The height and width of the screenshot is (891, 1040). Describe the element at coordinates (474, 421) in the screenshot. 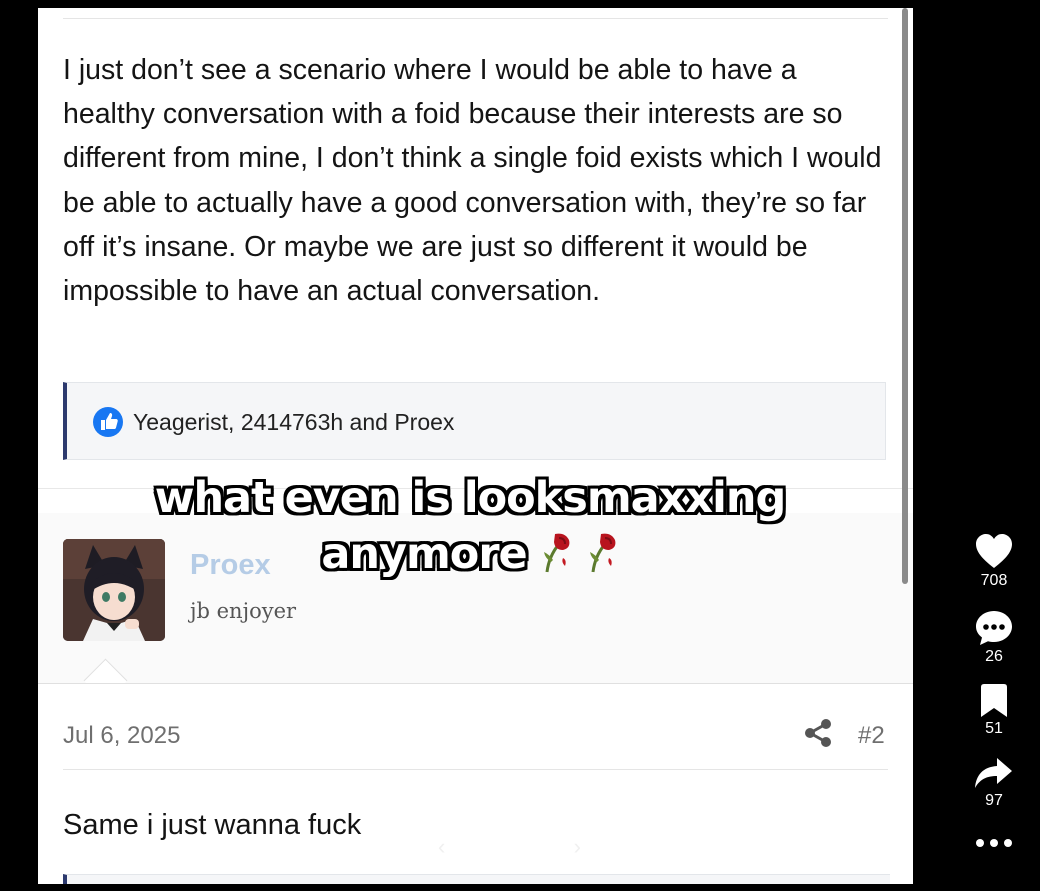

I see `reactions-bar: Yeagerist, 2414763h and Proex` at that location.